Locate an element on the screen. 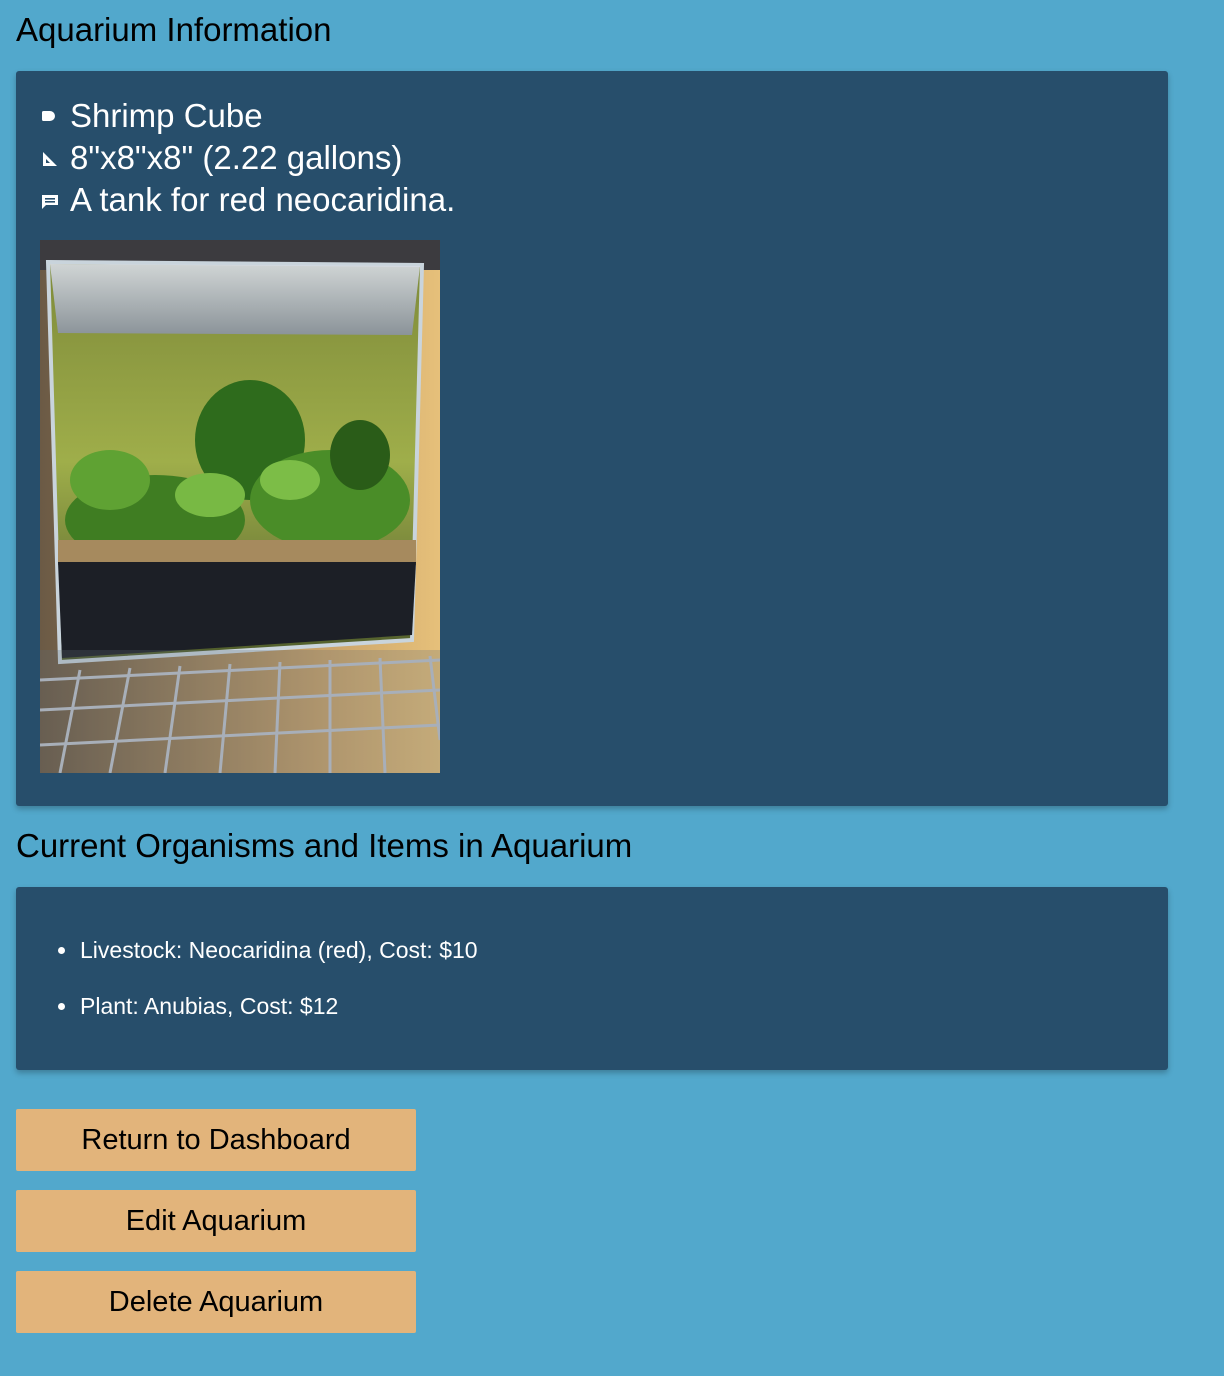 This screenshot has width=1224, height=1376. aquarium-description: A tank for red neocaridina. is located at coordinates (263, 199).